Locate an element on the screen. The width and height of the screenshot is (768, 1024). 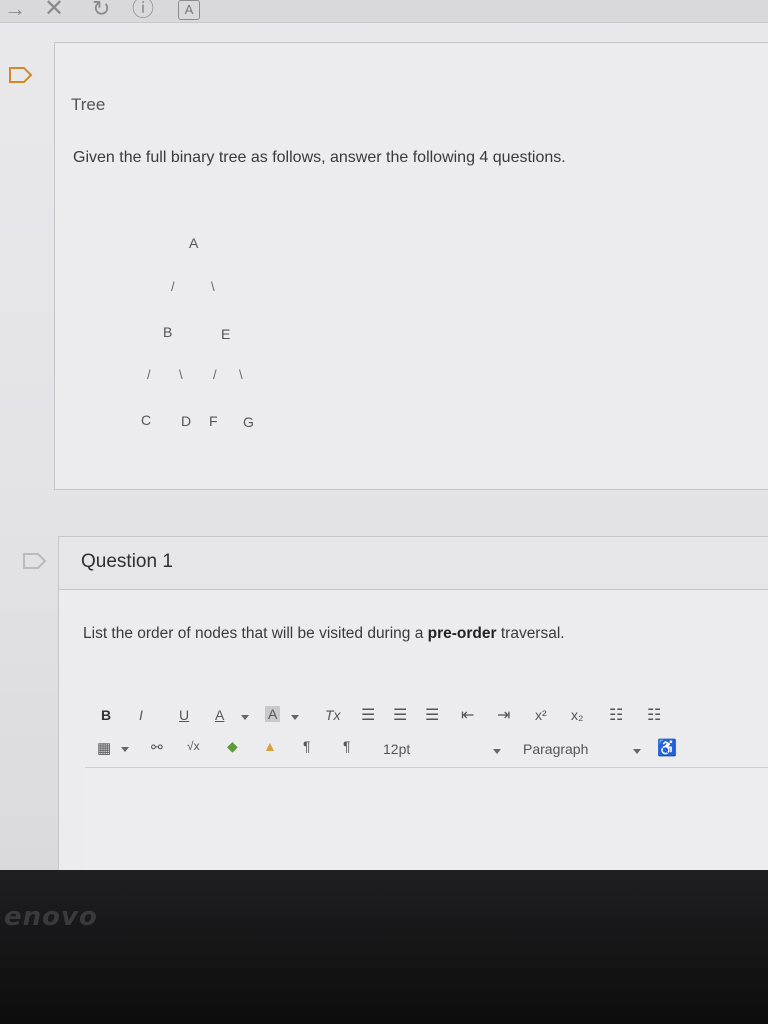
italic-button: I is located at coordinates (141, 715).